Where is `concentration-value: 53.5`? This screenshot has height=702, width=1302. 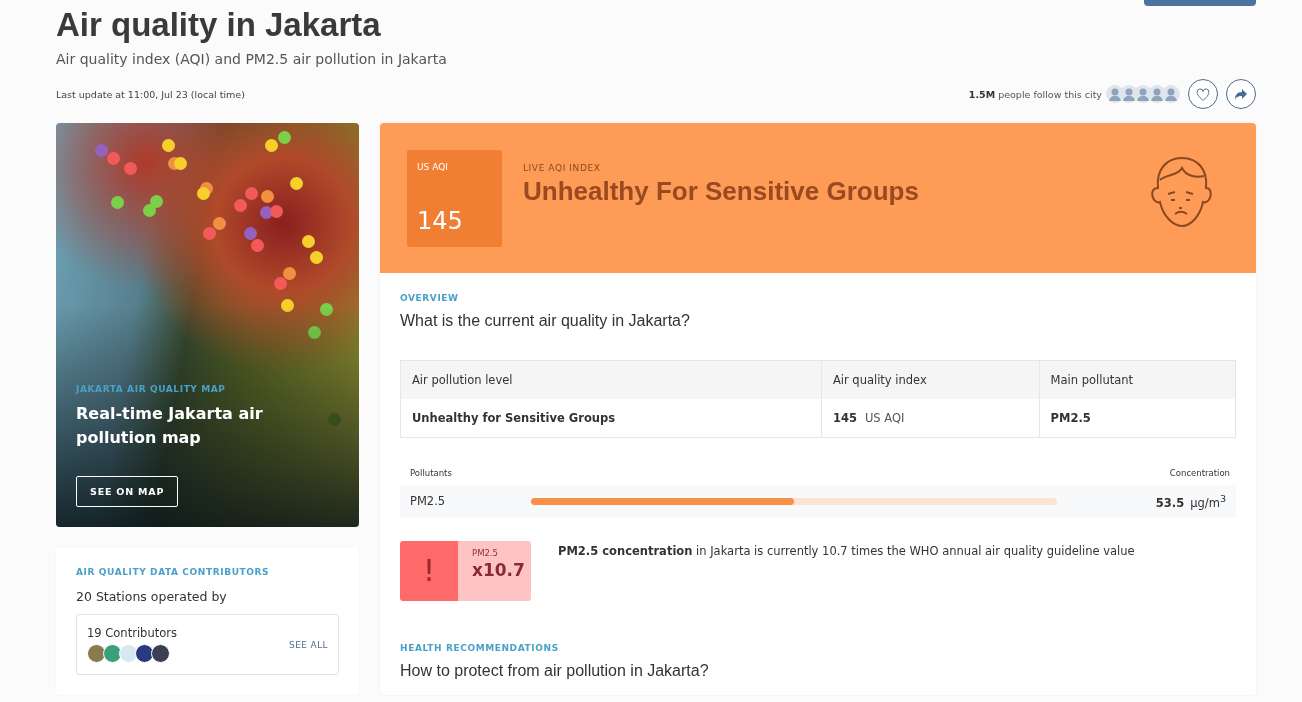
concentration-value: 53.5 is located at coordinates (1170, 502).